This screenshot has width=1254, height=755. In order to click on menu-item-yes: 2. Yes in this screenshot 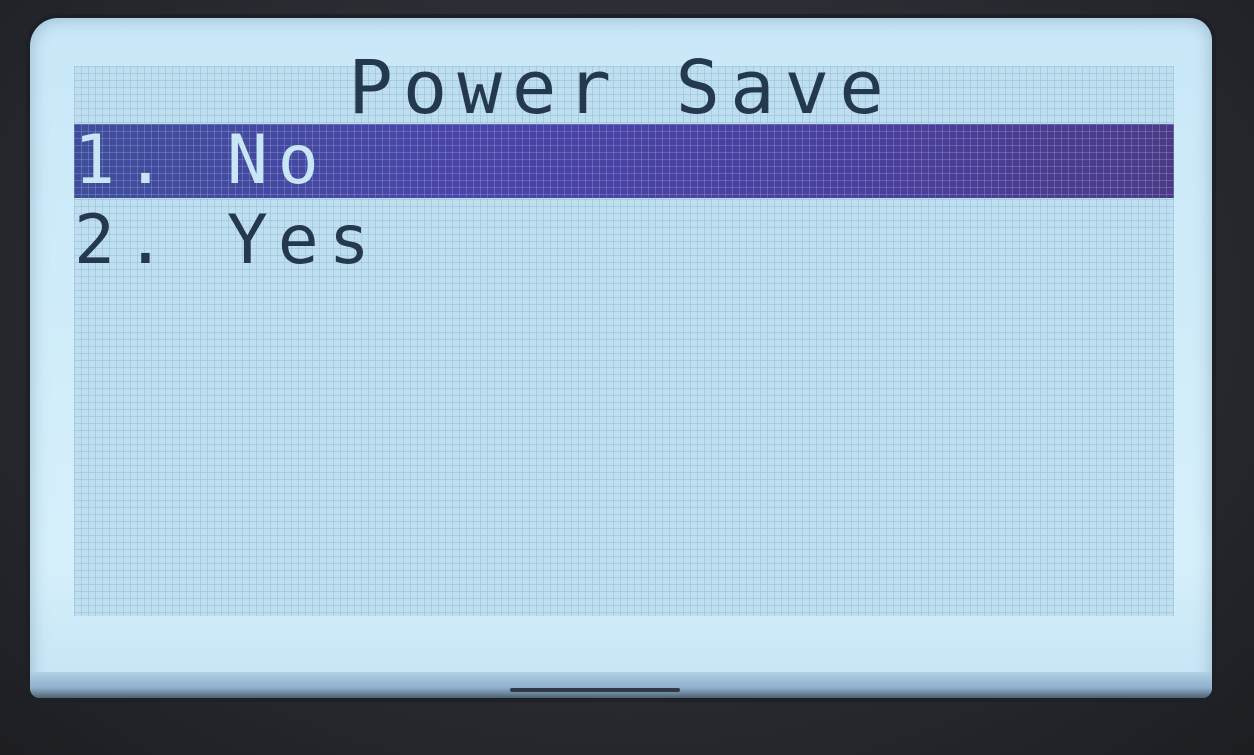, I will do `click(624, 241)`.